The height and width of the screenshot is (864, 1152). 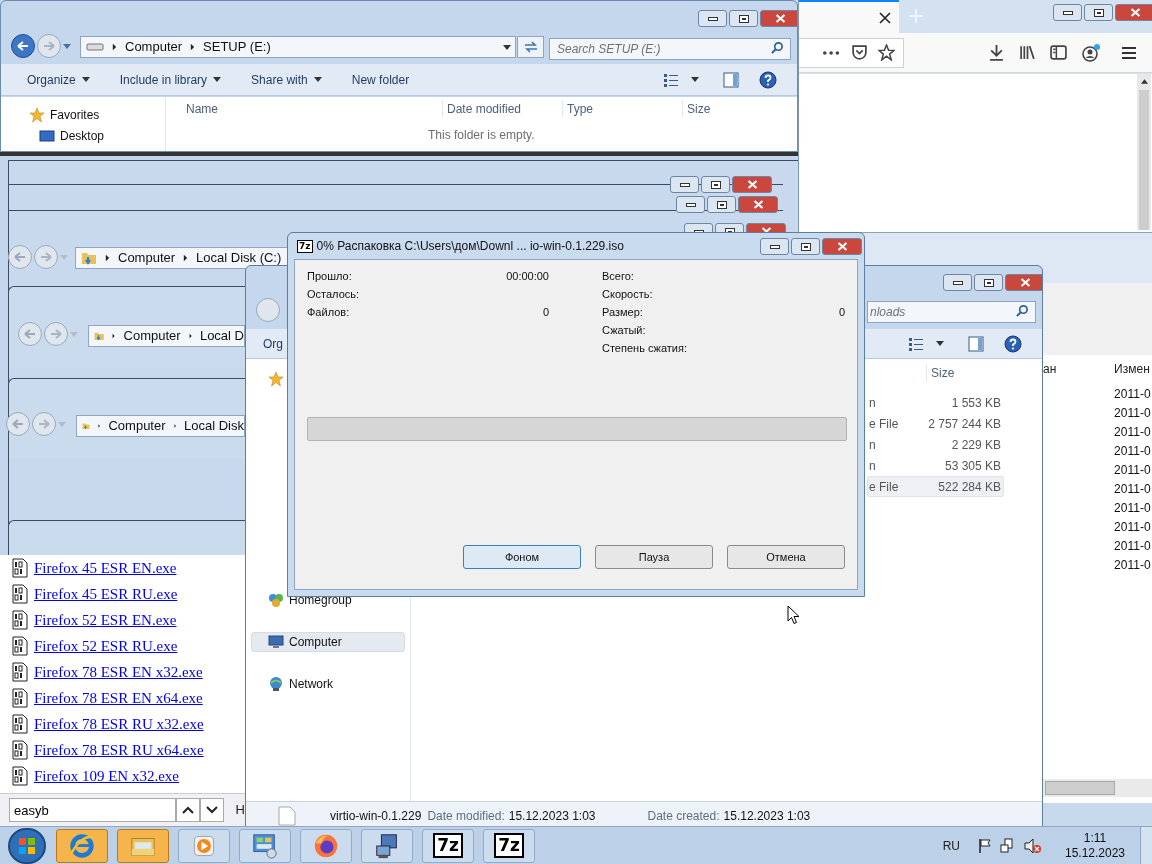 What do you see at coordinates (304, 109) in the screenshot?
I see `column-header: Name` at bounding box center [304, 109].